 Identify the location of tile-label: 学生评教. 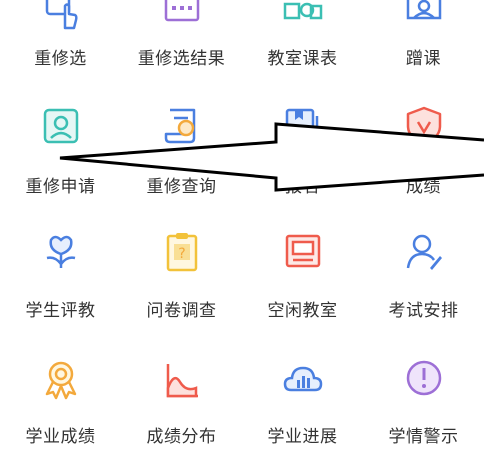
(60, 311).